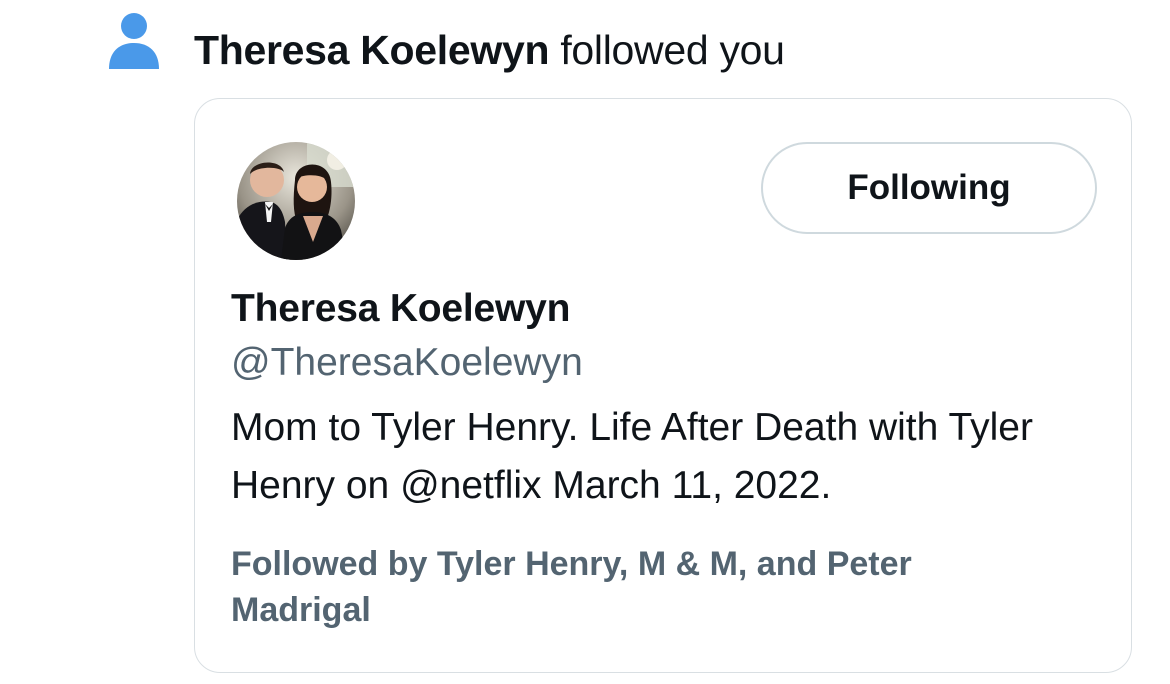 This screenshot has width=1170, height=684. Describe the element at coordinates (134, 41) in the screenshot. I see `person-icon` at that location.